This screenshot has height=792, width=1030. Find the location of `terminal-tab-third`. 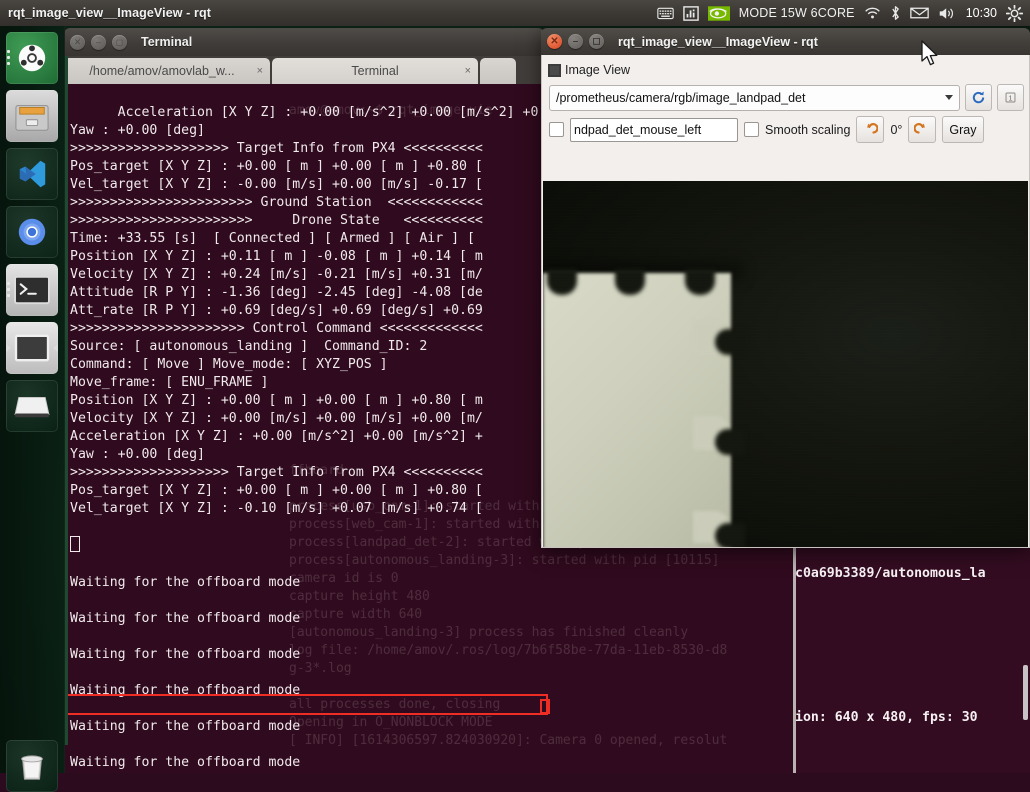

terminal-tab-third is located at coordinates (498, 71).